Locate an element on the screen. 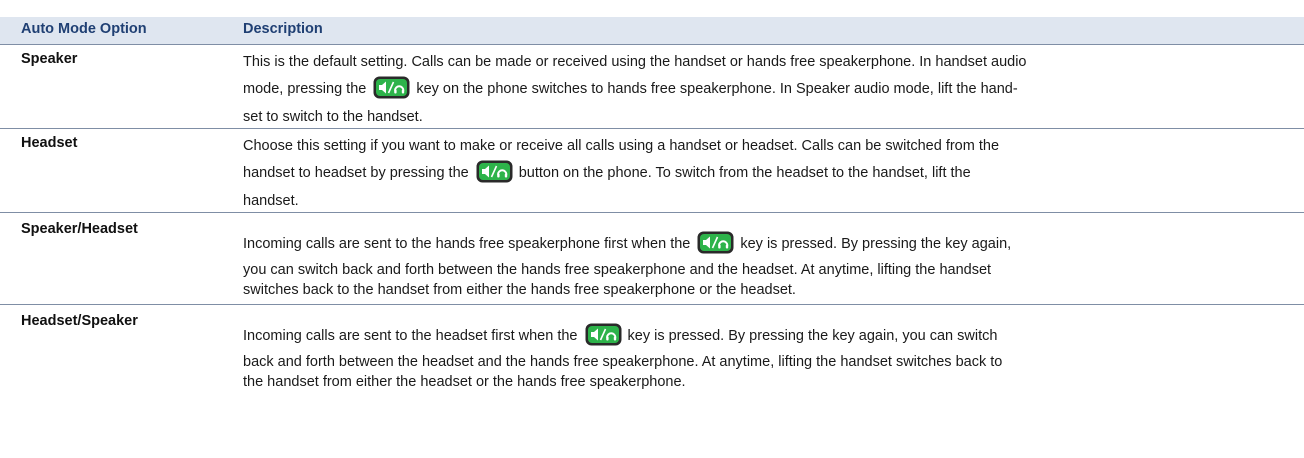 Image resolution: width=1304 pixels, height=458 pixels. option-name: Speaker/Headset is located at coordinates (79, 229).